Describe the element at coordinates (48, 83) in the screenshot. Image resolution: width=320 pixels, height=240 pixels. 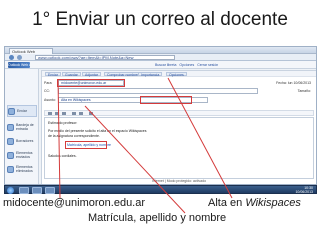
I see `to-label: Para:` at that location.